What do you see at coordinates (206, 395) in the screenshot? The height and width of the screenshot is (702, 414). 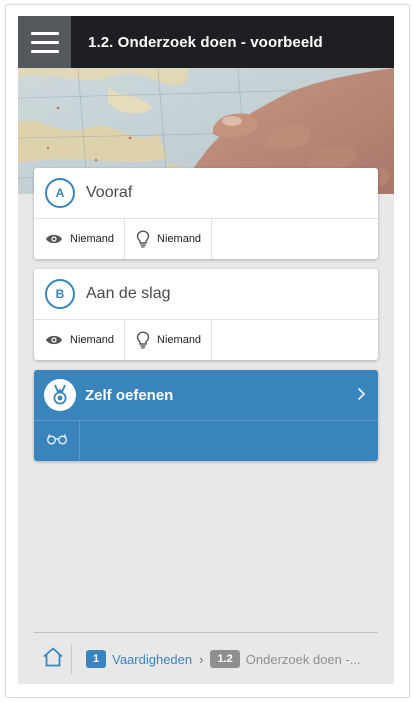 I see `practice-header: Zelf oefenen` at bounding box center [206, 395].